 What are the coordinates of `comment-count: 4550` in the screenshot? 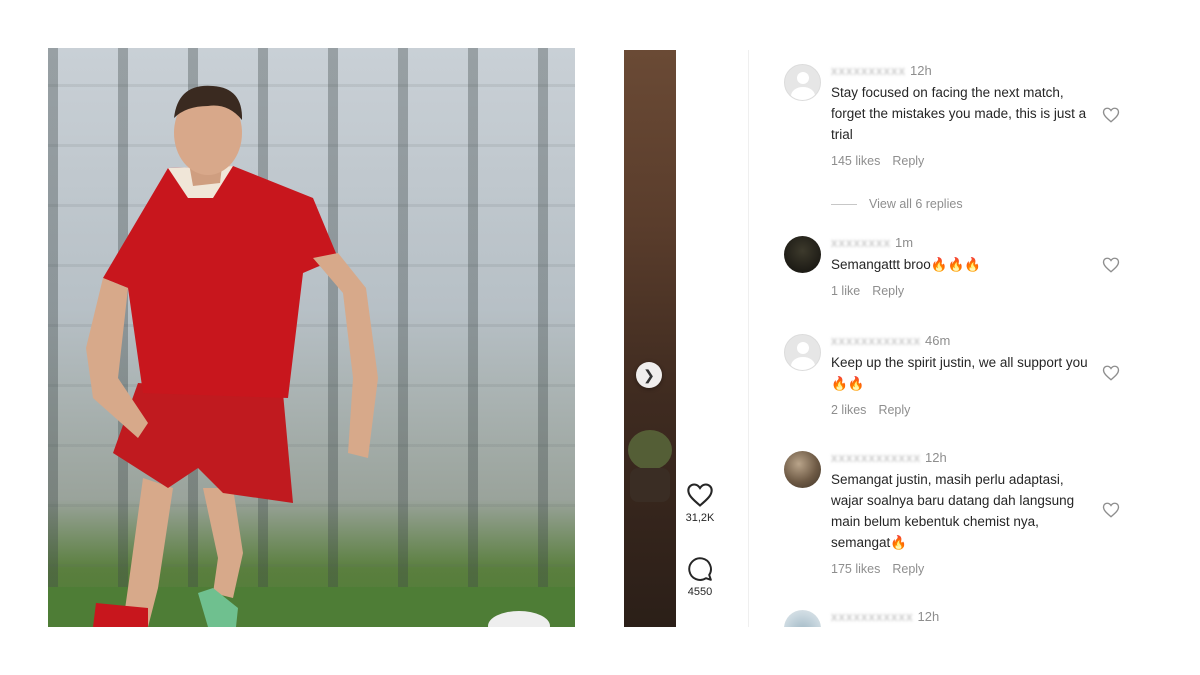 It's located at (700, 592).